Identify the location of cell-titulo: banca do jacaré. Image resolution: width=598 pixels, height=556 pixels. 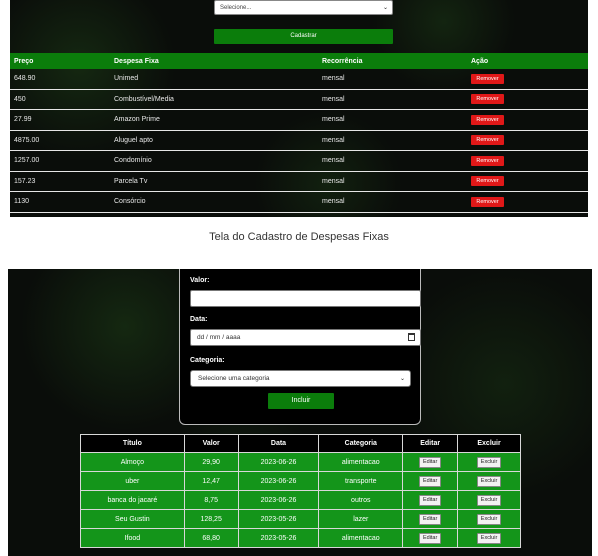
(132, 500).